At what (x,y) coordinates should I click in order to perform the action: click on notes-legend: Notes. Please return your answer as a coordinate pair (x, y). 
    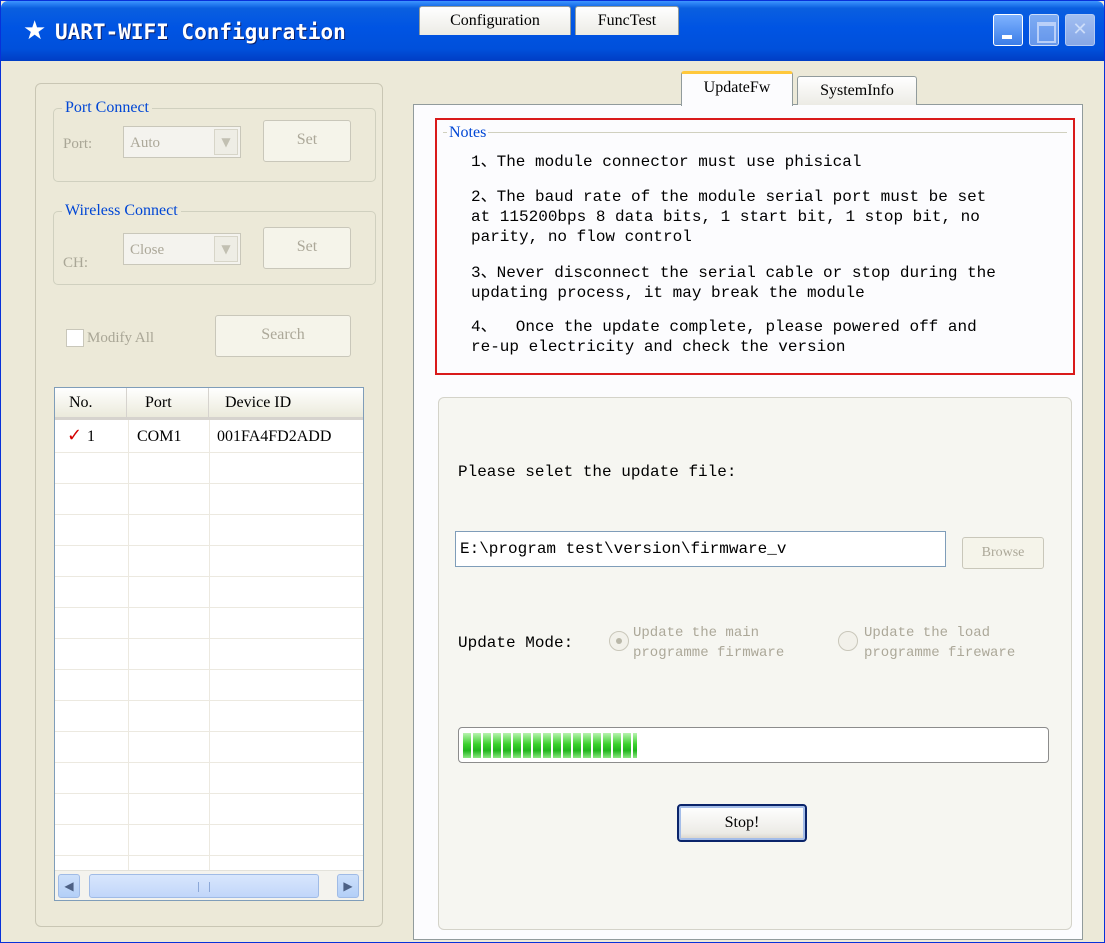
    Looking at the image, I should click on (468, 133).